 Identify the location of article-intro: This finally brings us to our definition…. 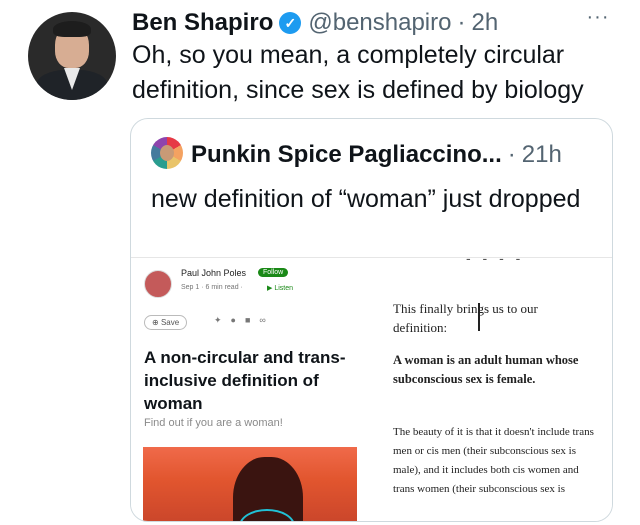
(465, 318).